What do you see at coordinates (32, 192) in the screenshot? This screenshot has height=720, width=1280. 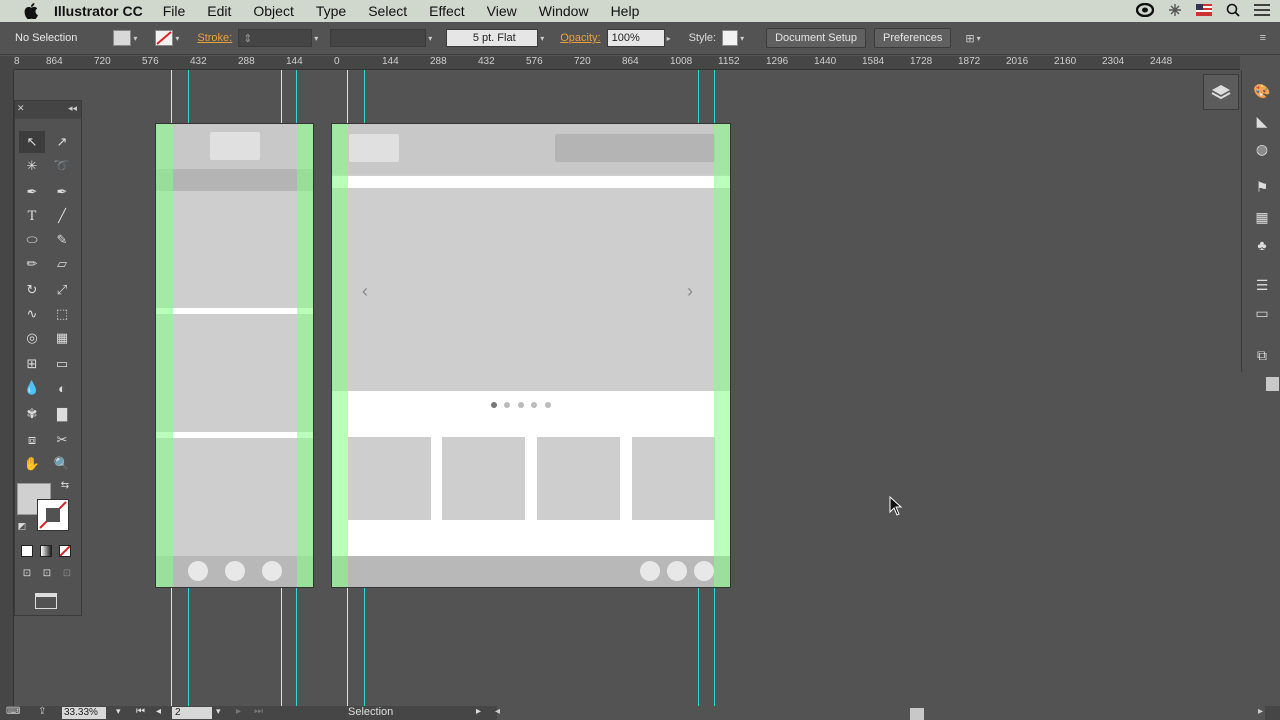 I see `pen-icon: ✒` at bounding box center [32, 192].